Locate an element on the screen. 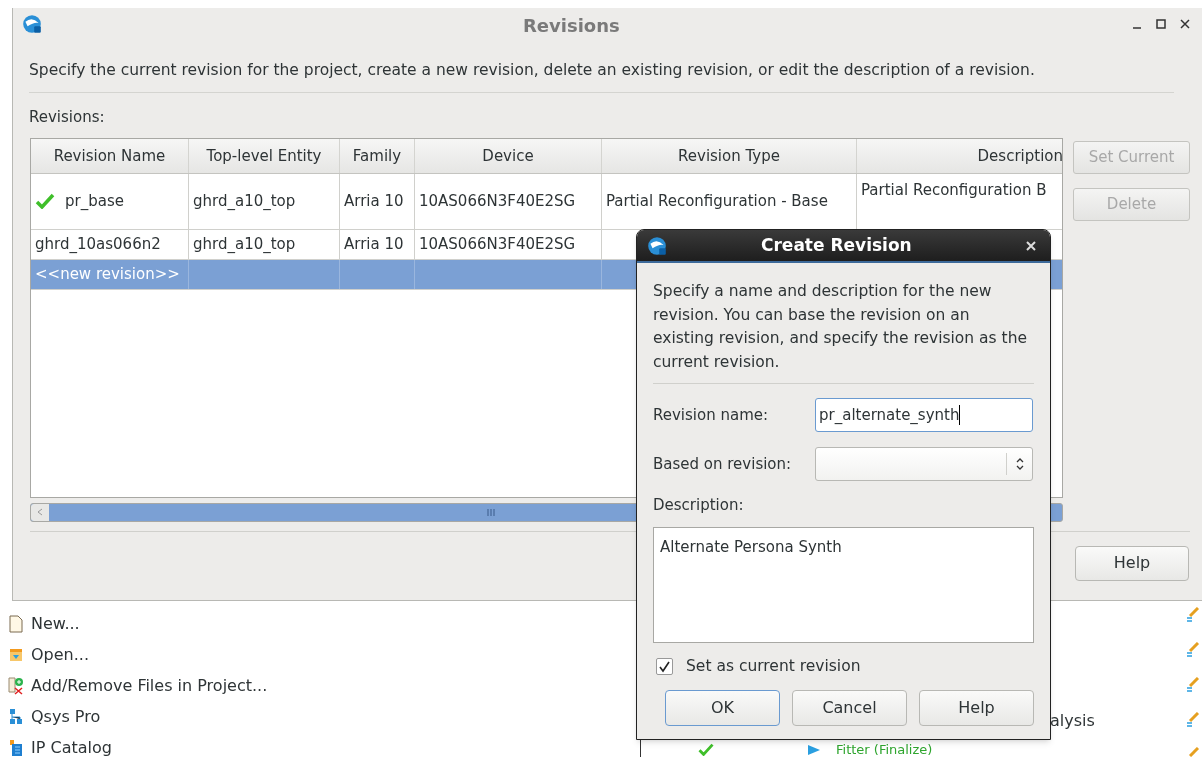 This screenshot has height=757, width=1202. flow-step-text: Fitter (Finalize) is located at coordinates (884, 749).